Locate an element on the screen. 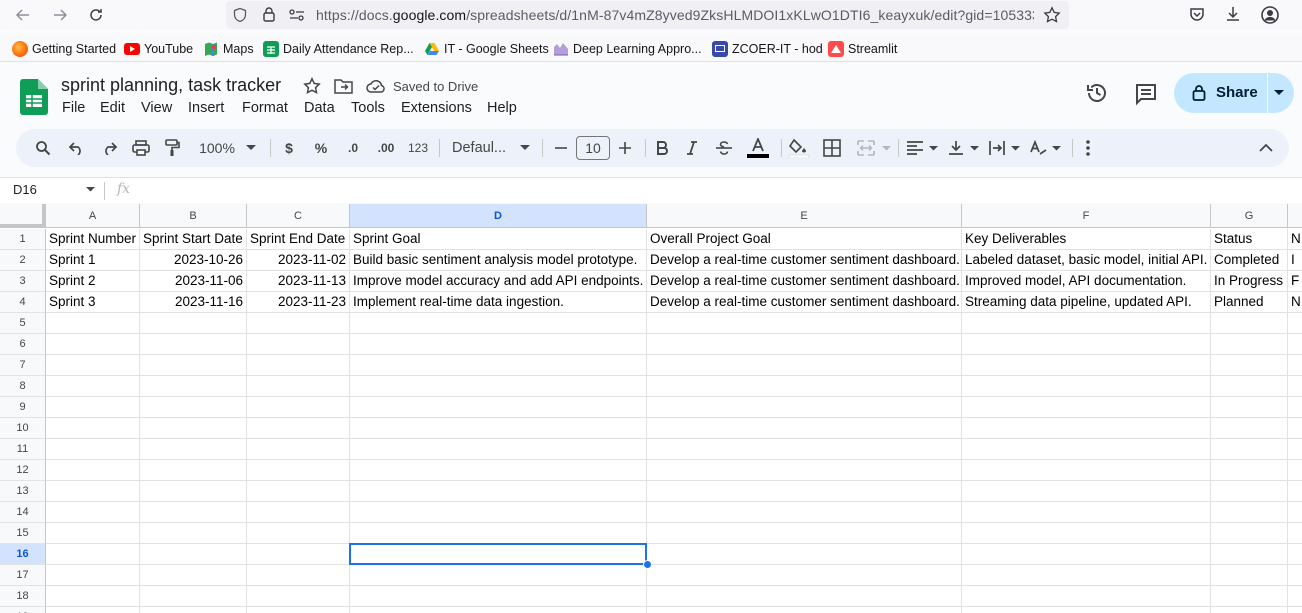  row-header: 7 is located at coordinates (23, 365).